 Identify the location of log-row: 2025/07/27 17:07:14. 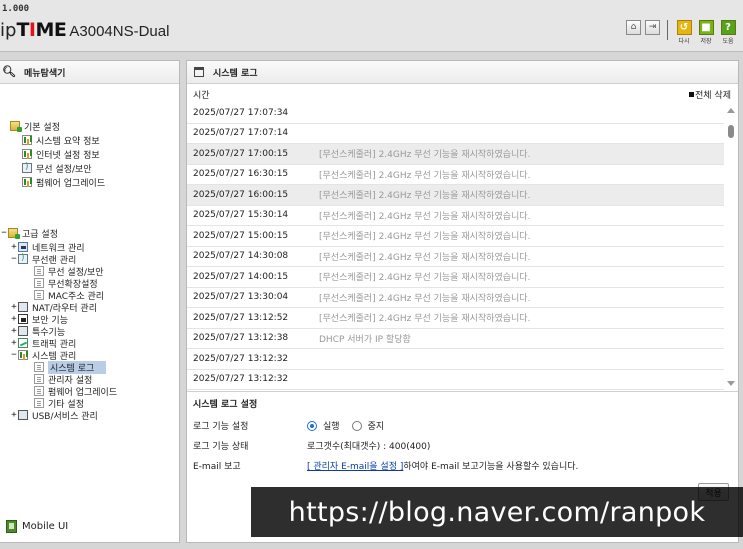
(455, 134).